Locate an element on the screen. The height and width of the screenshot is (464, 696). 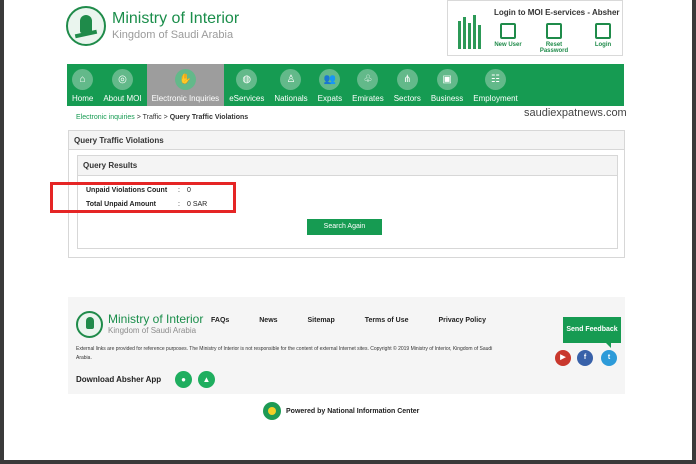
footer-link-sitemap: Sitemap is located at coordinates (321, 320).